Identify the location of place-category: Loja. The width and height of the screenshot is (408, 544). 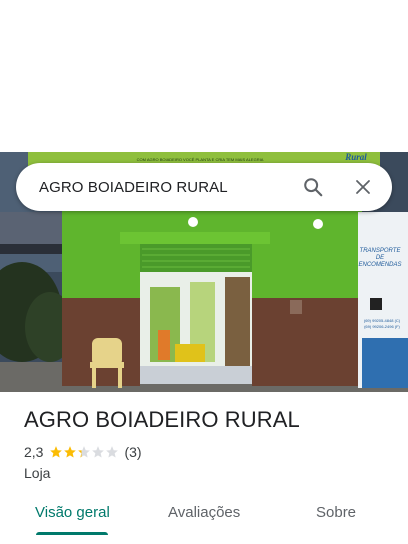
(37, 473).